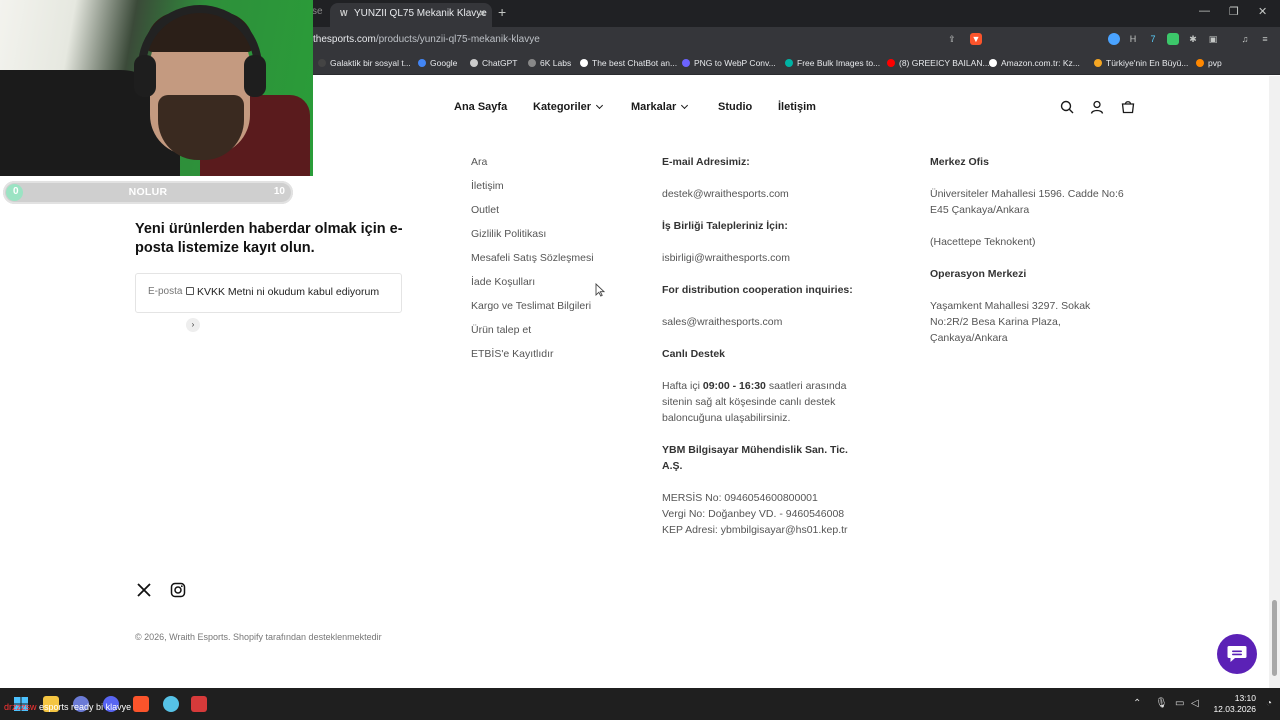  Describe the element at coordinates (420, 13) in the screenshot. I see `tab-title: YUNZII QL75 Mekanik Klavye` at that location.